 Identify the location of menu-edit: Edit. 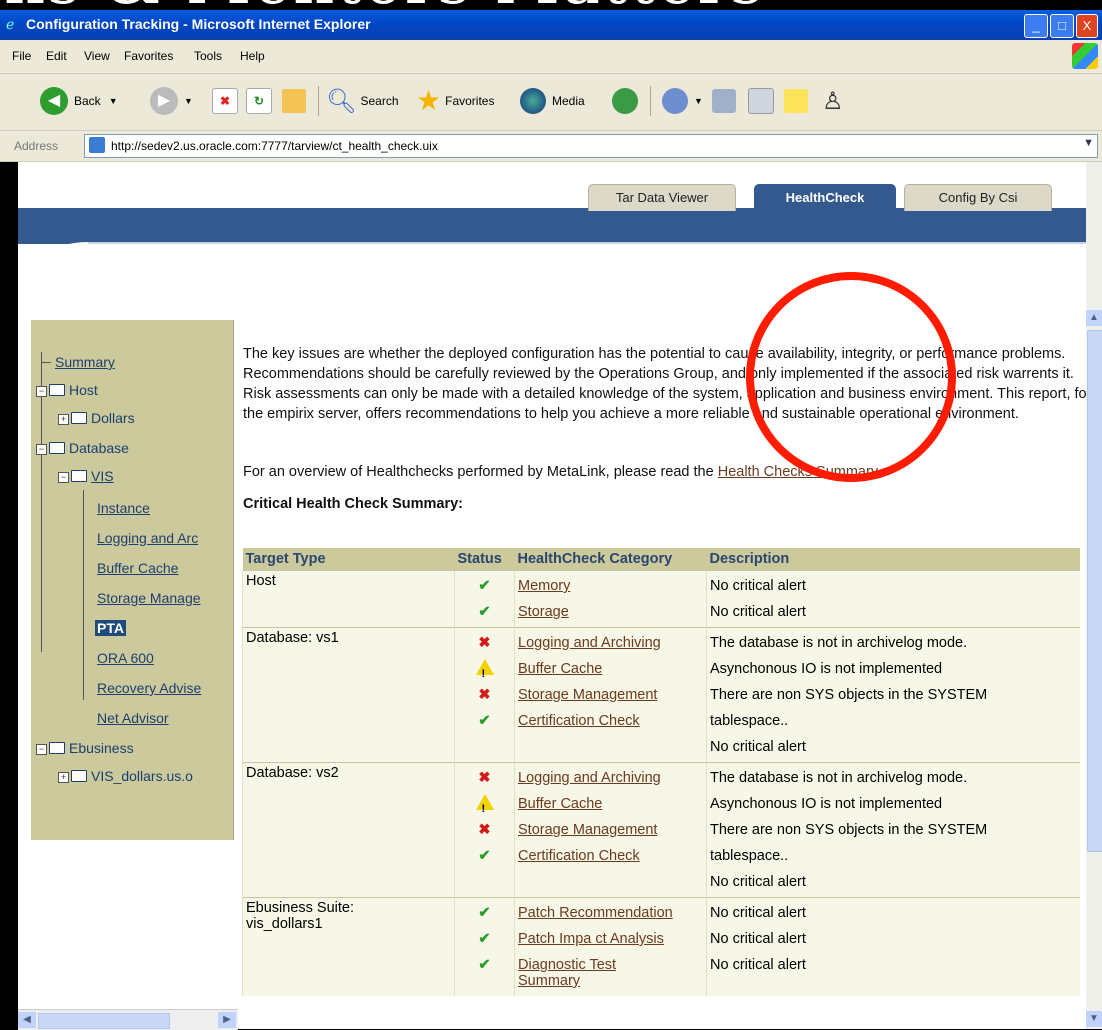
(56, 56).